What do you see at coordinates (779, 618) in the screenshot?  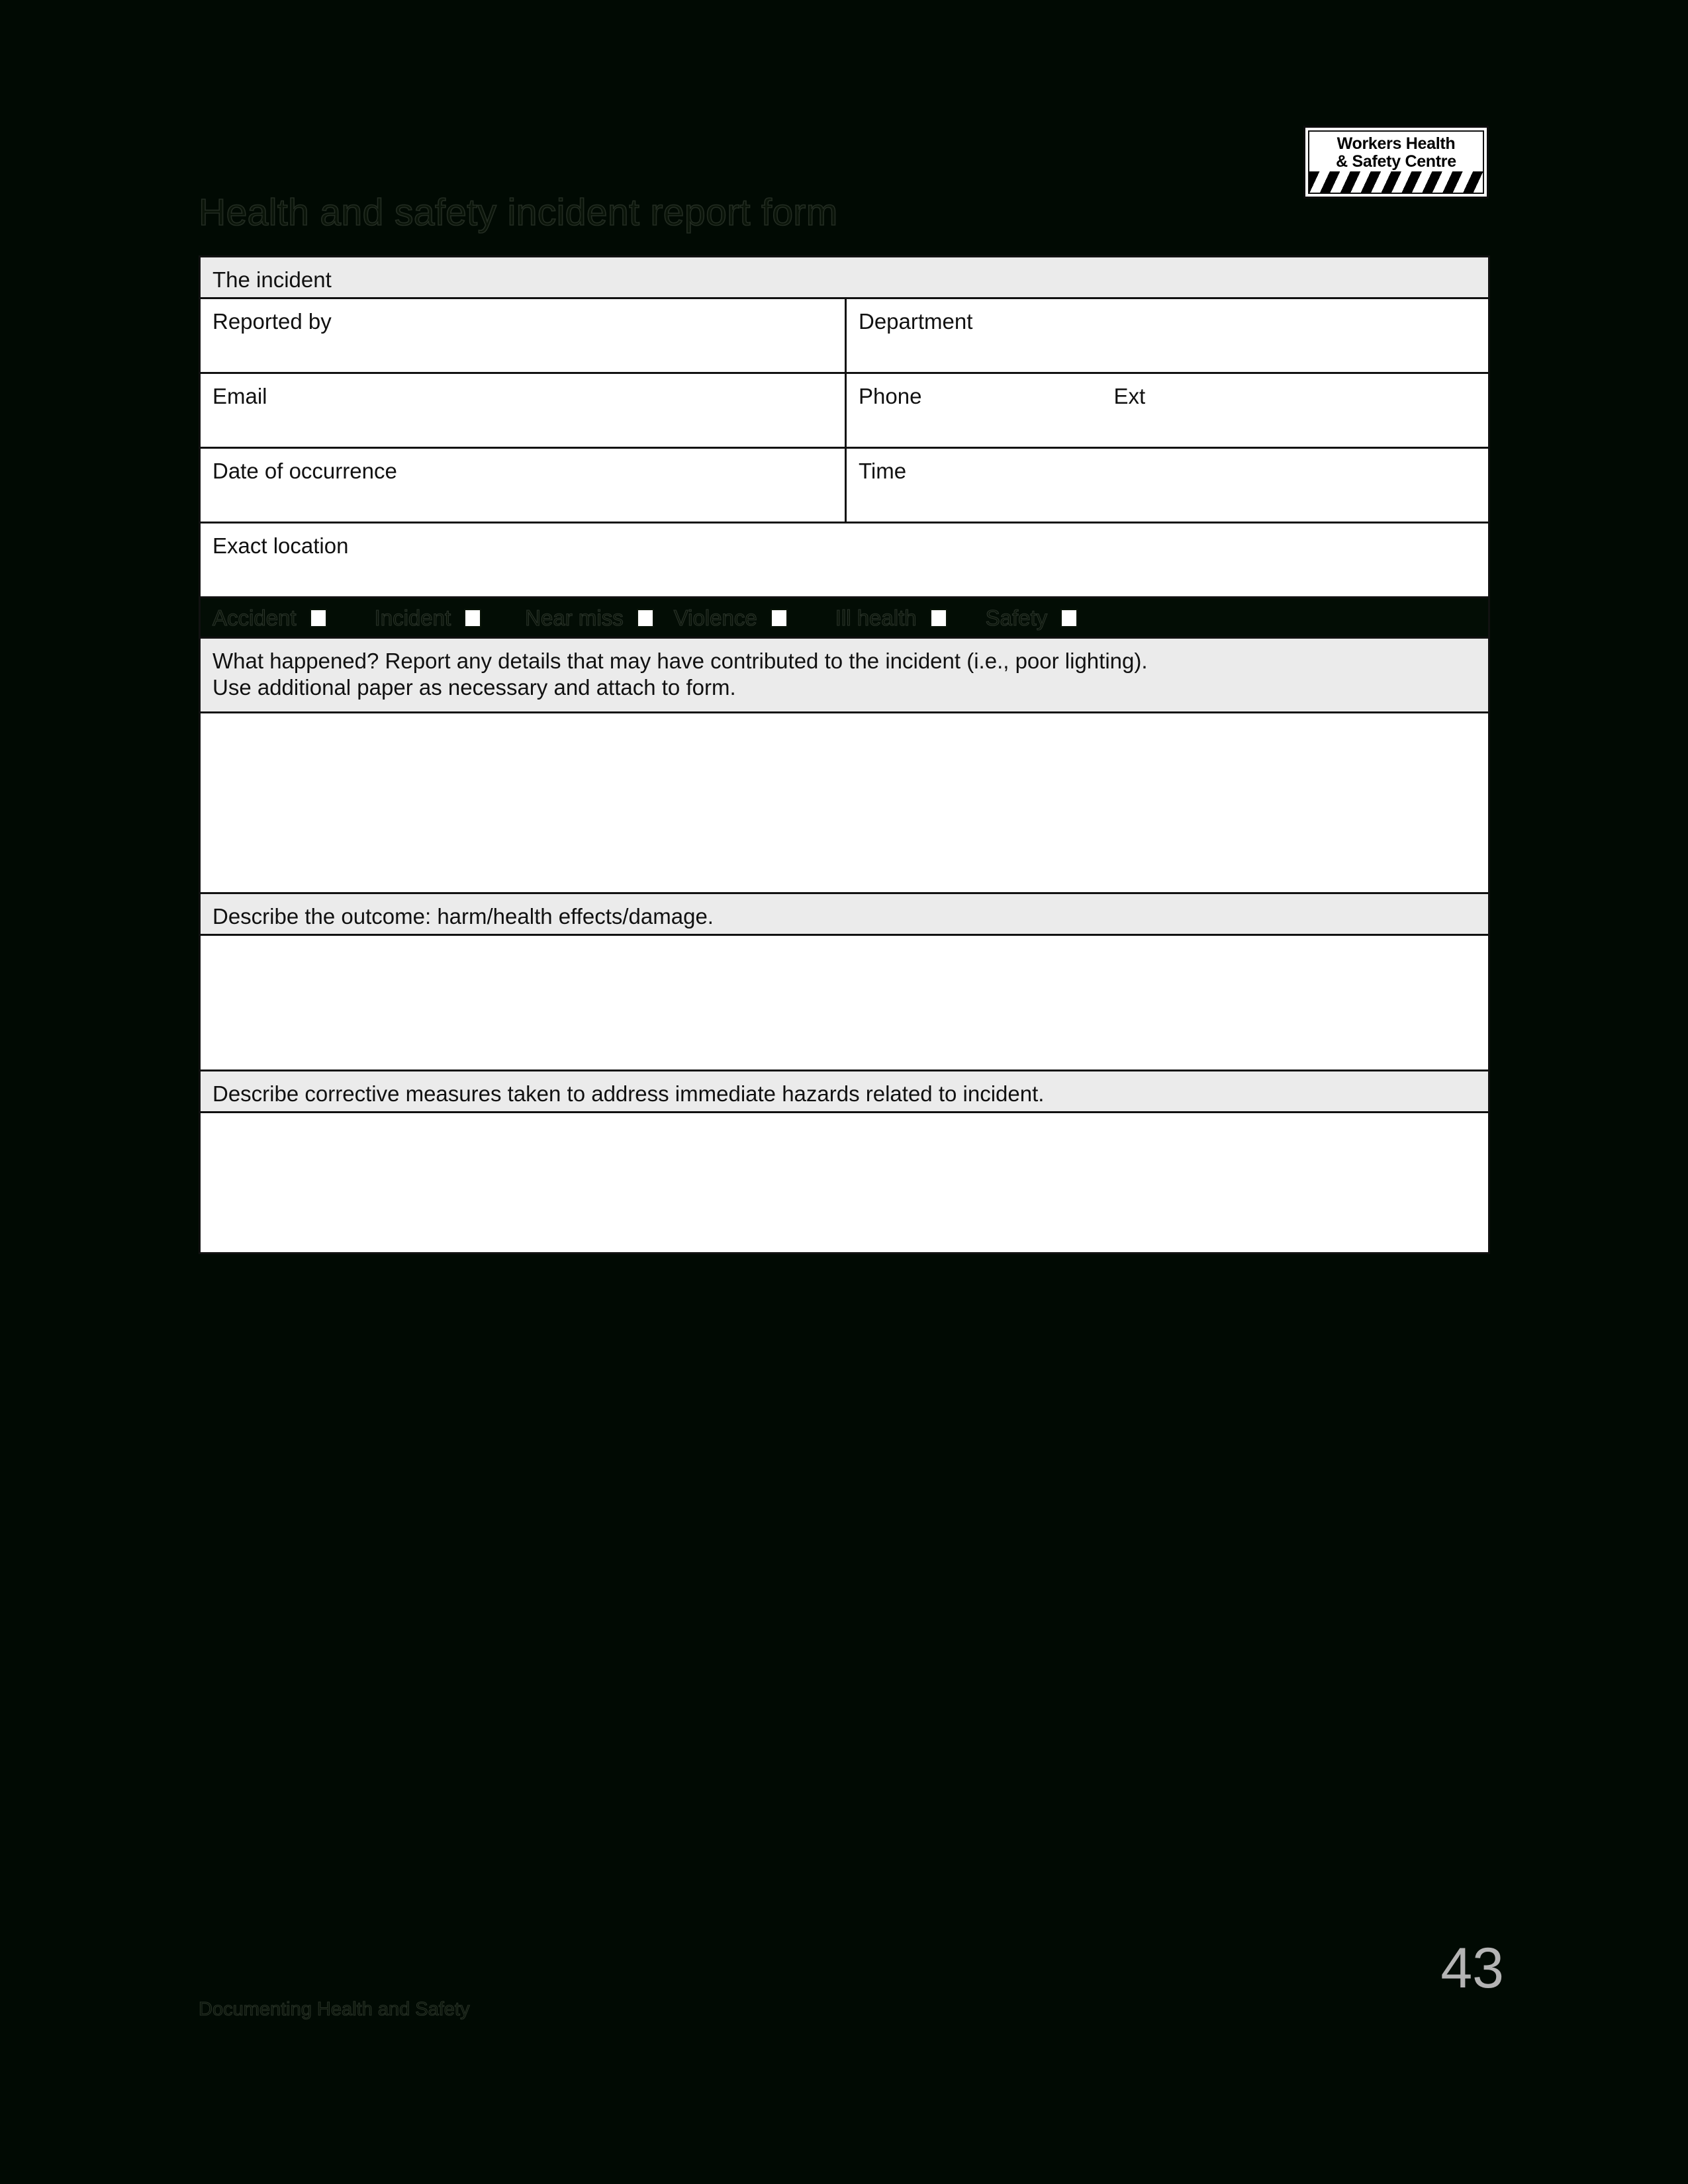 I see `checkbox-violence` at bounding box center [779, 618].